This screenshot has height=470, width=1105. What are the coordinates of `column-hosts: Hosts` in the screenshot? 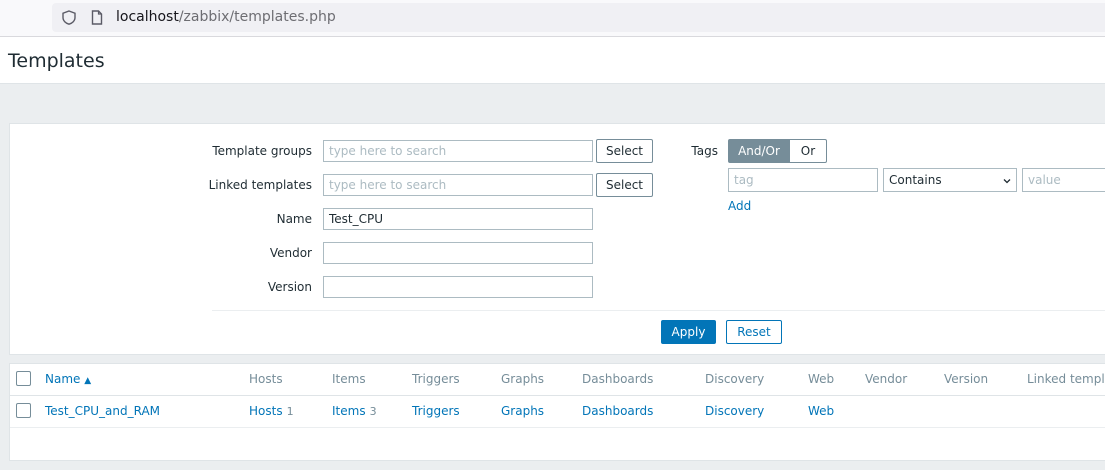 It's located at (266, 379).